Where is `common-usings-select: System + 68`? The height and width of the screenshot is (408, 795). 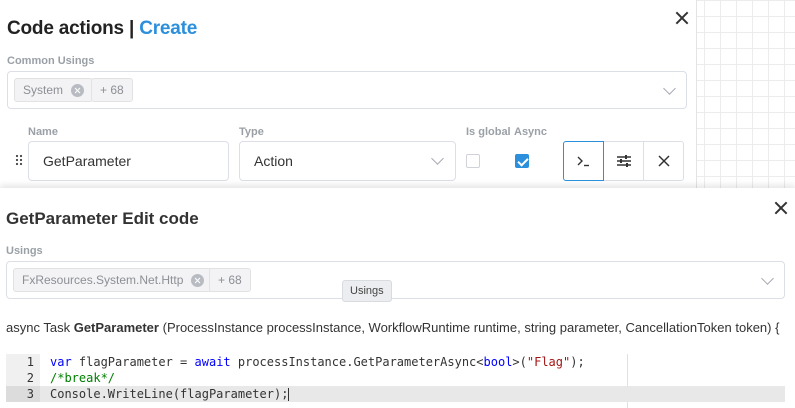
common-usings-select: System + 68 is located at coordinates (347, 90).